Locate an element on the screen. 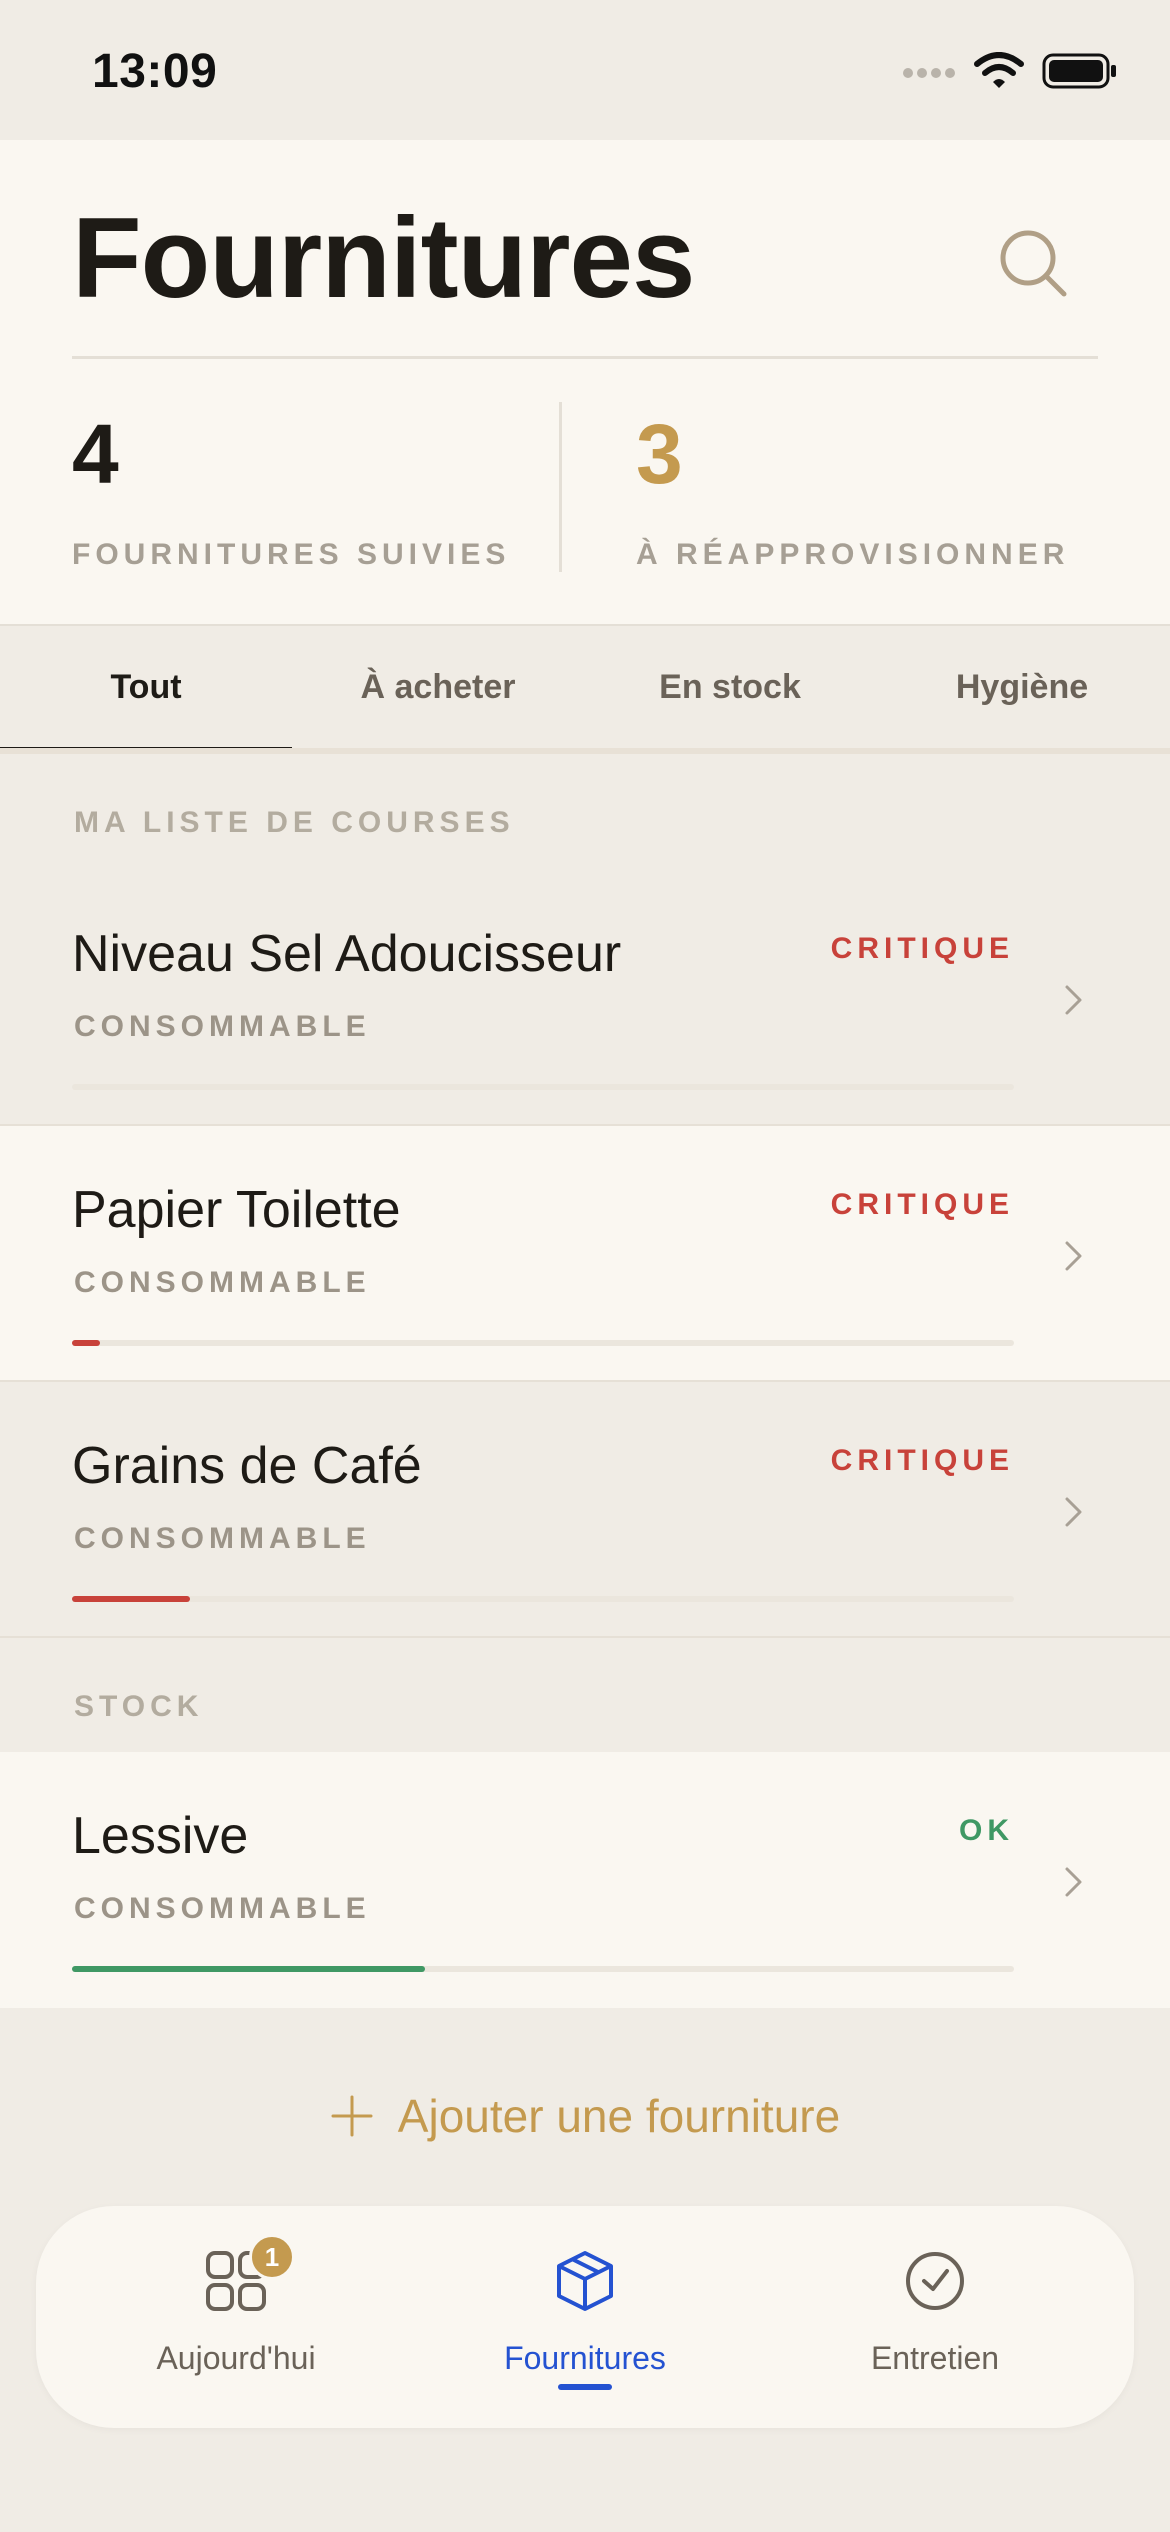  stat-tracked-label: FOURNITURES SUIVIES is located at coordinates (291, 554).